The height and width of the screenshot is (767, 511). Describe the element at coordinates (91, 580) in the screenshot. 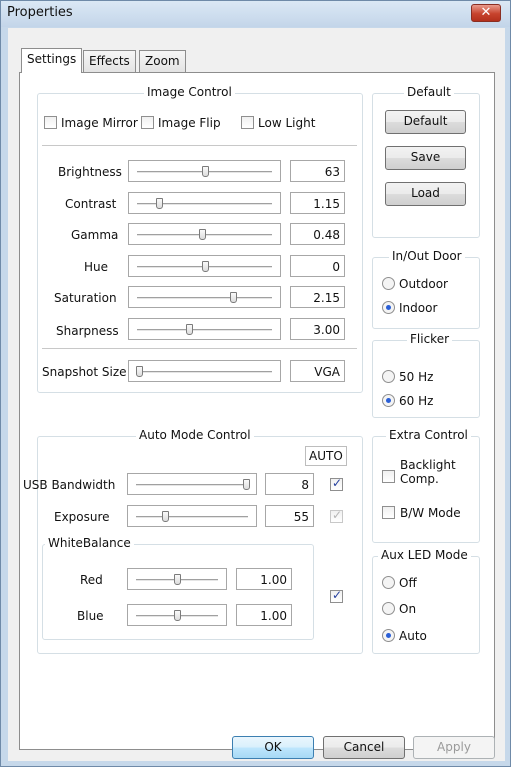

I see `wb-red-label: Red` at that location.